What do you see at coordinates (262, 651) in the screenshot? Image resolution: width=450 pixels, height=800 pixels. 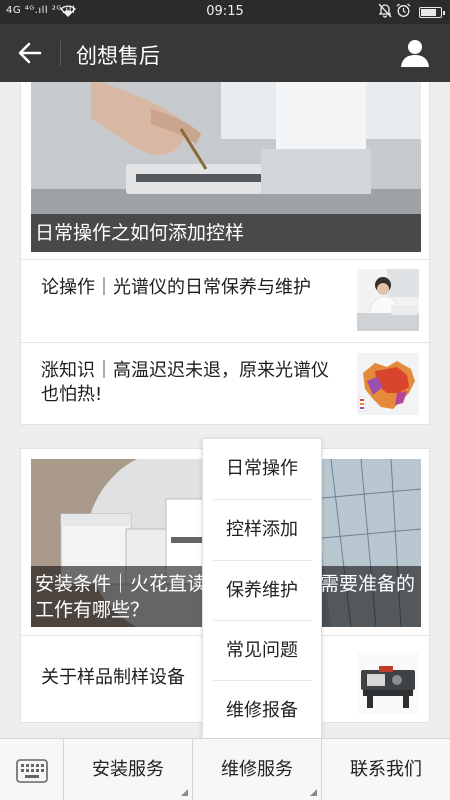 I see `menu-item-faq: 常见问题` at bounding box center [262, 651].